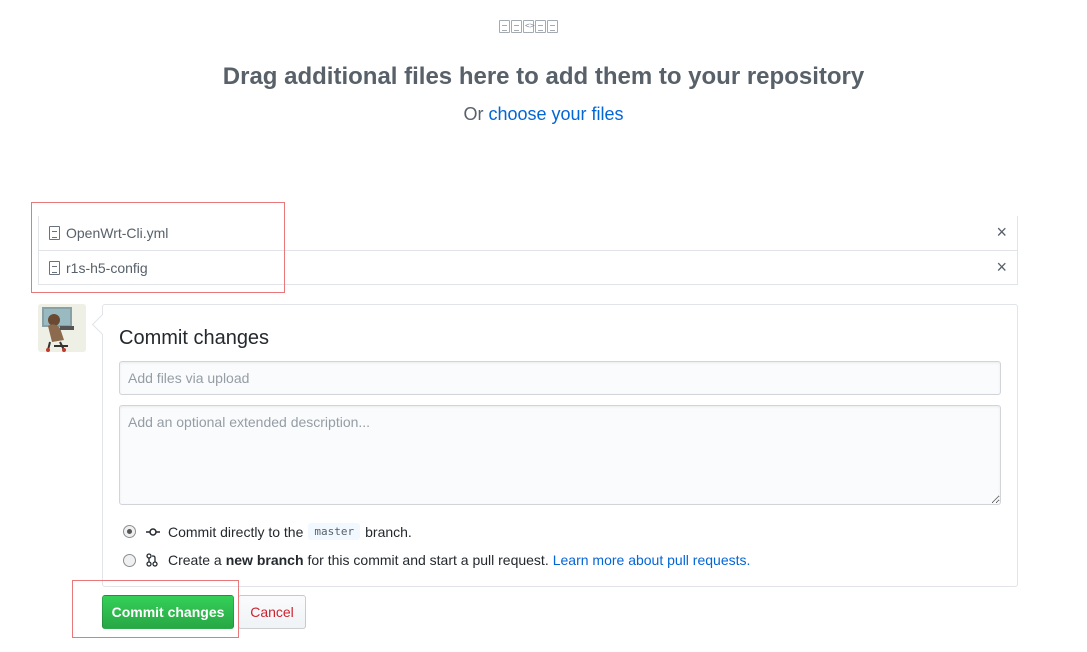 The height and width of the screenshot is (652, 1087). What do you see at coordinates (540, 26) in the screenshot?
I see `file-text-icon` at bounding box center [540, 26].